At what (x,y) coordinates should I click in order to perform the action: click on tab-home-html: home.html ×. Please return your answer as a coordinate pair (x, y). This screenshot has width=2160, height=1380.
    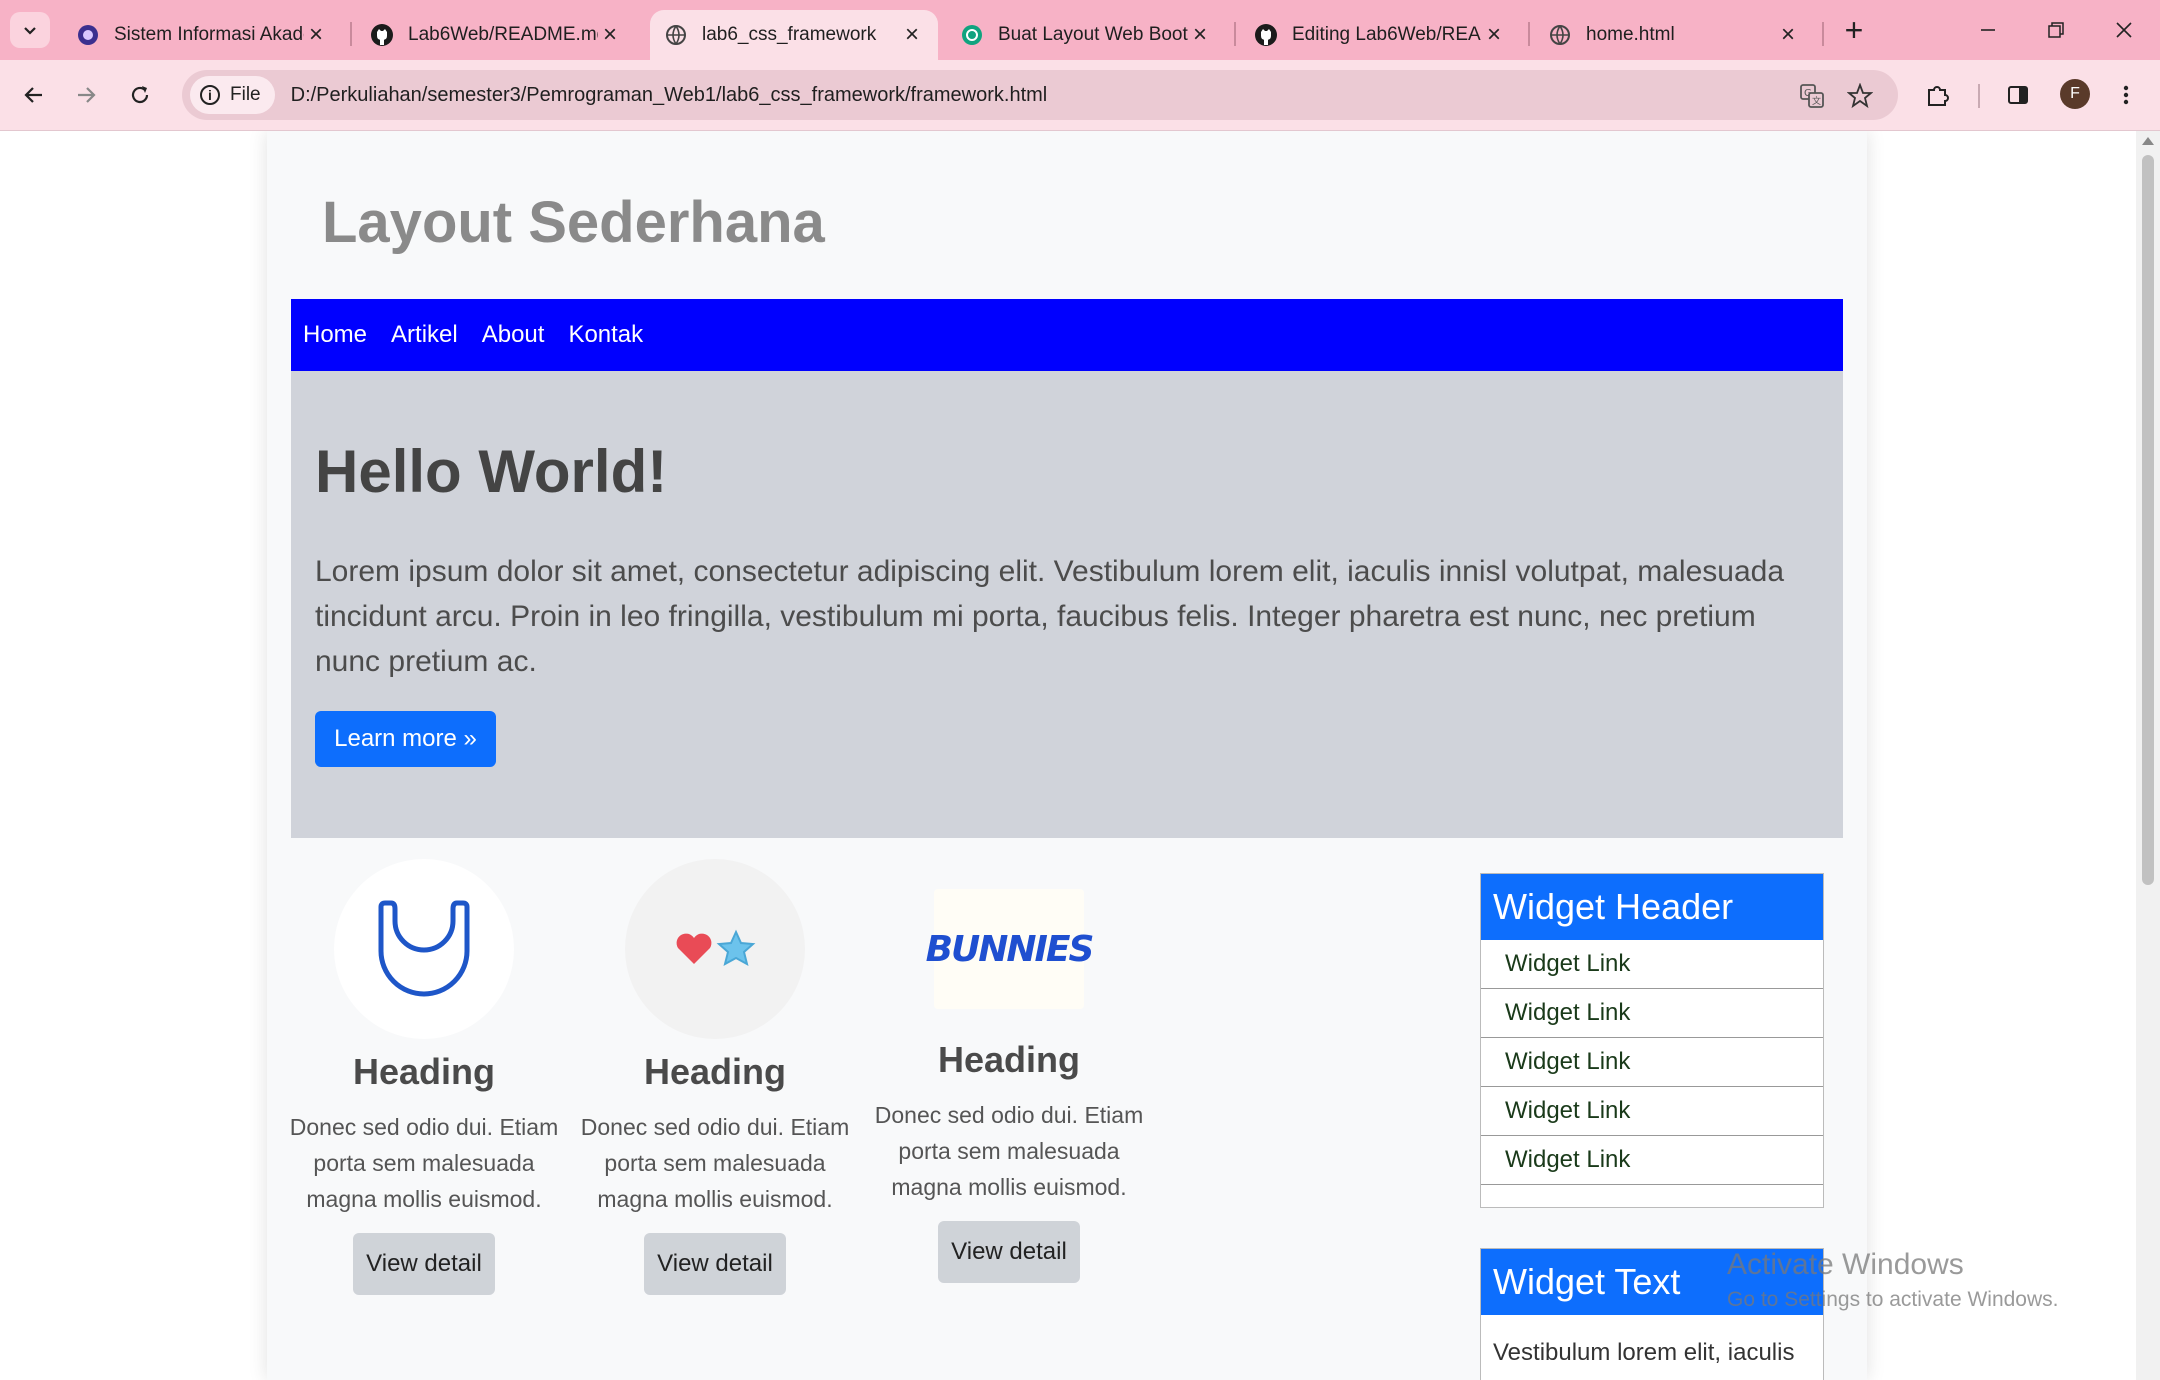
    Looking at the image, I should click on (1674, 35).